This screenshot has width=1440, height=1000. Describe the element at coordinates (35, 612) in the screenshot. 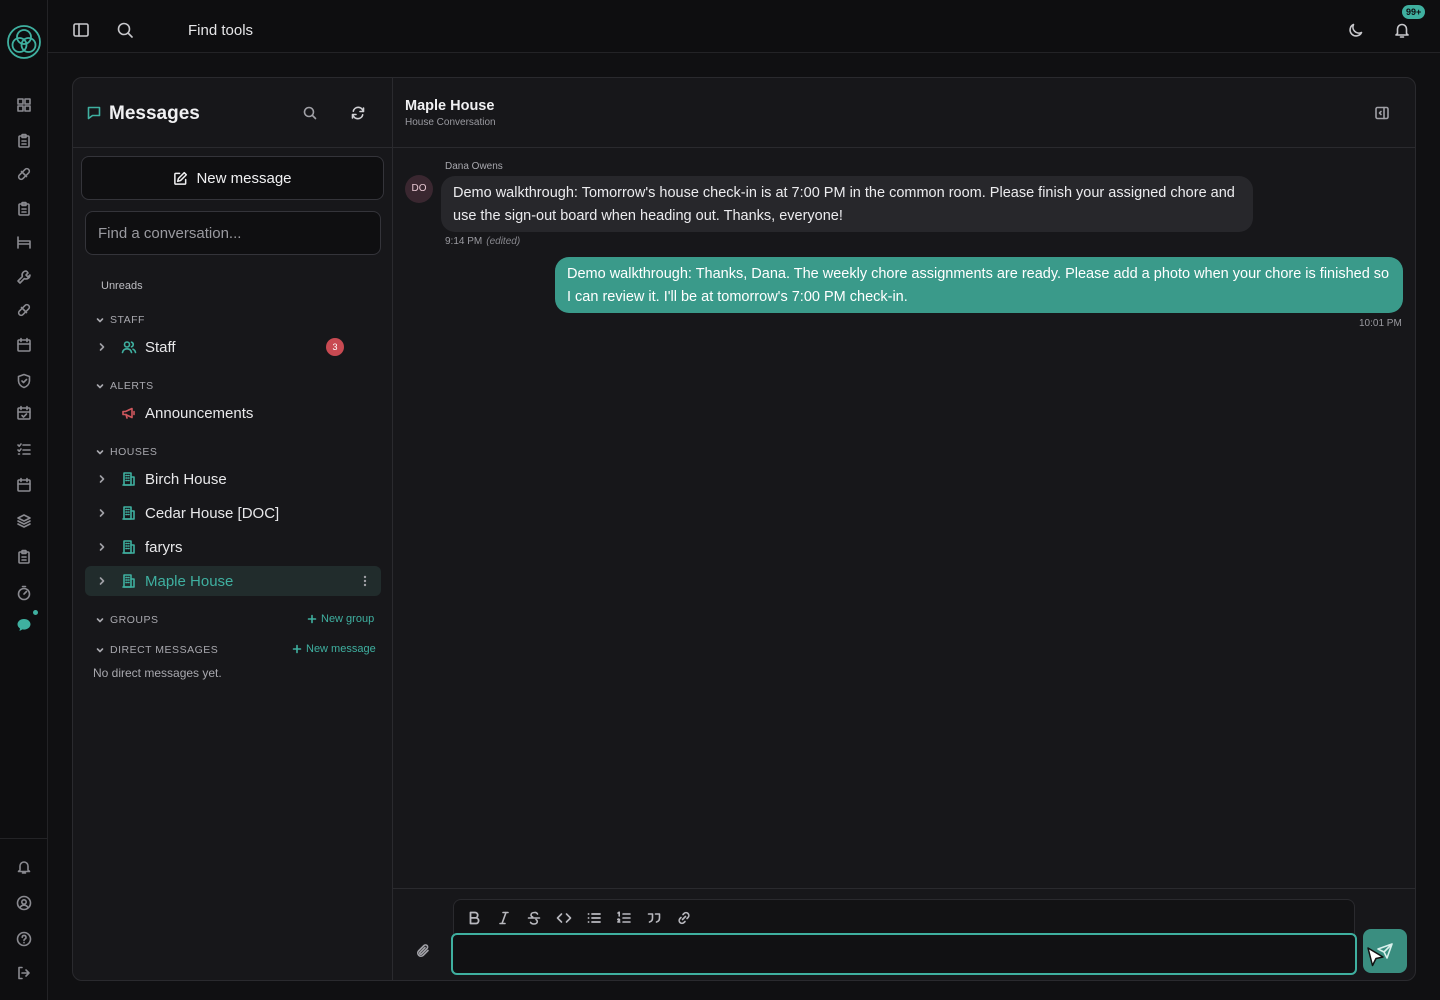

I see `chat-unread-dot` at that location.